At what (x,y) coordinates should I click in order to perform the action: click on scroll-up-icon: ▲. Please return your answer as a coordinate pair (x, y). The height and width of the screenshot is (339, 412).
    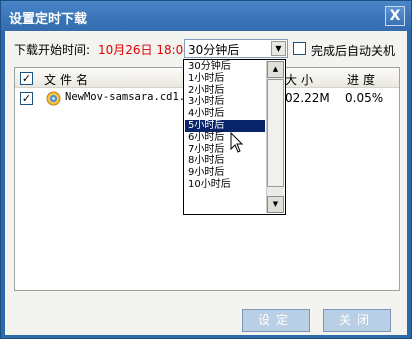
    Looking at the image, I should click on (275, 69).